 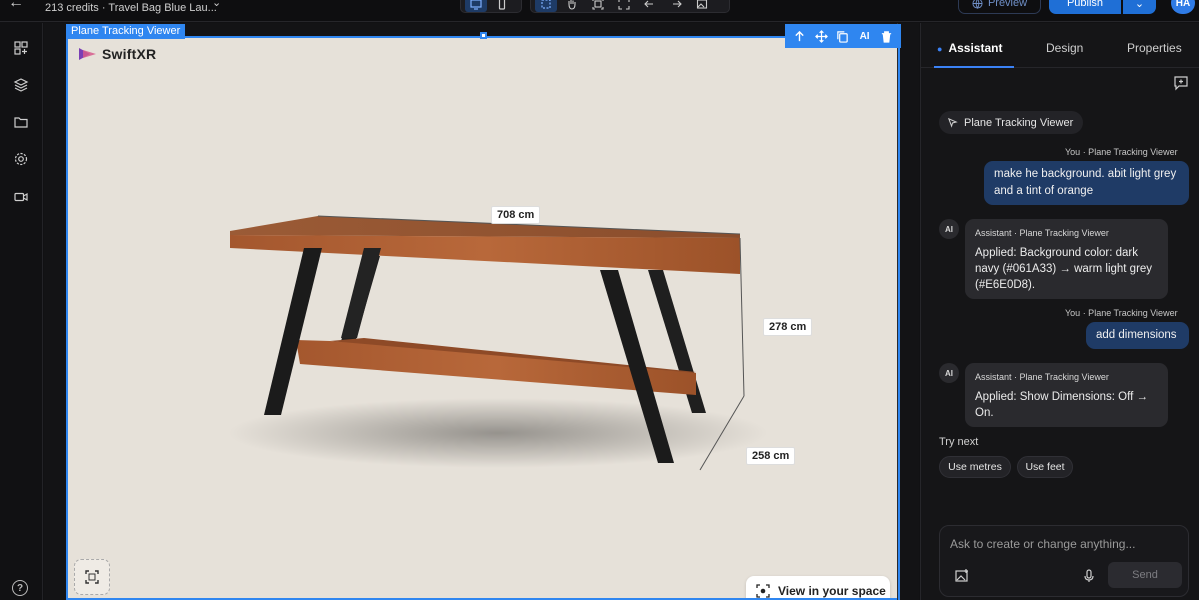 What do you see at coordinates (126, 31) in the screenshot?
I see `viewer-selection-label: Plane Tracking Viewer` at bounding box center [126, 31].